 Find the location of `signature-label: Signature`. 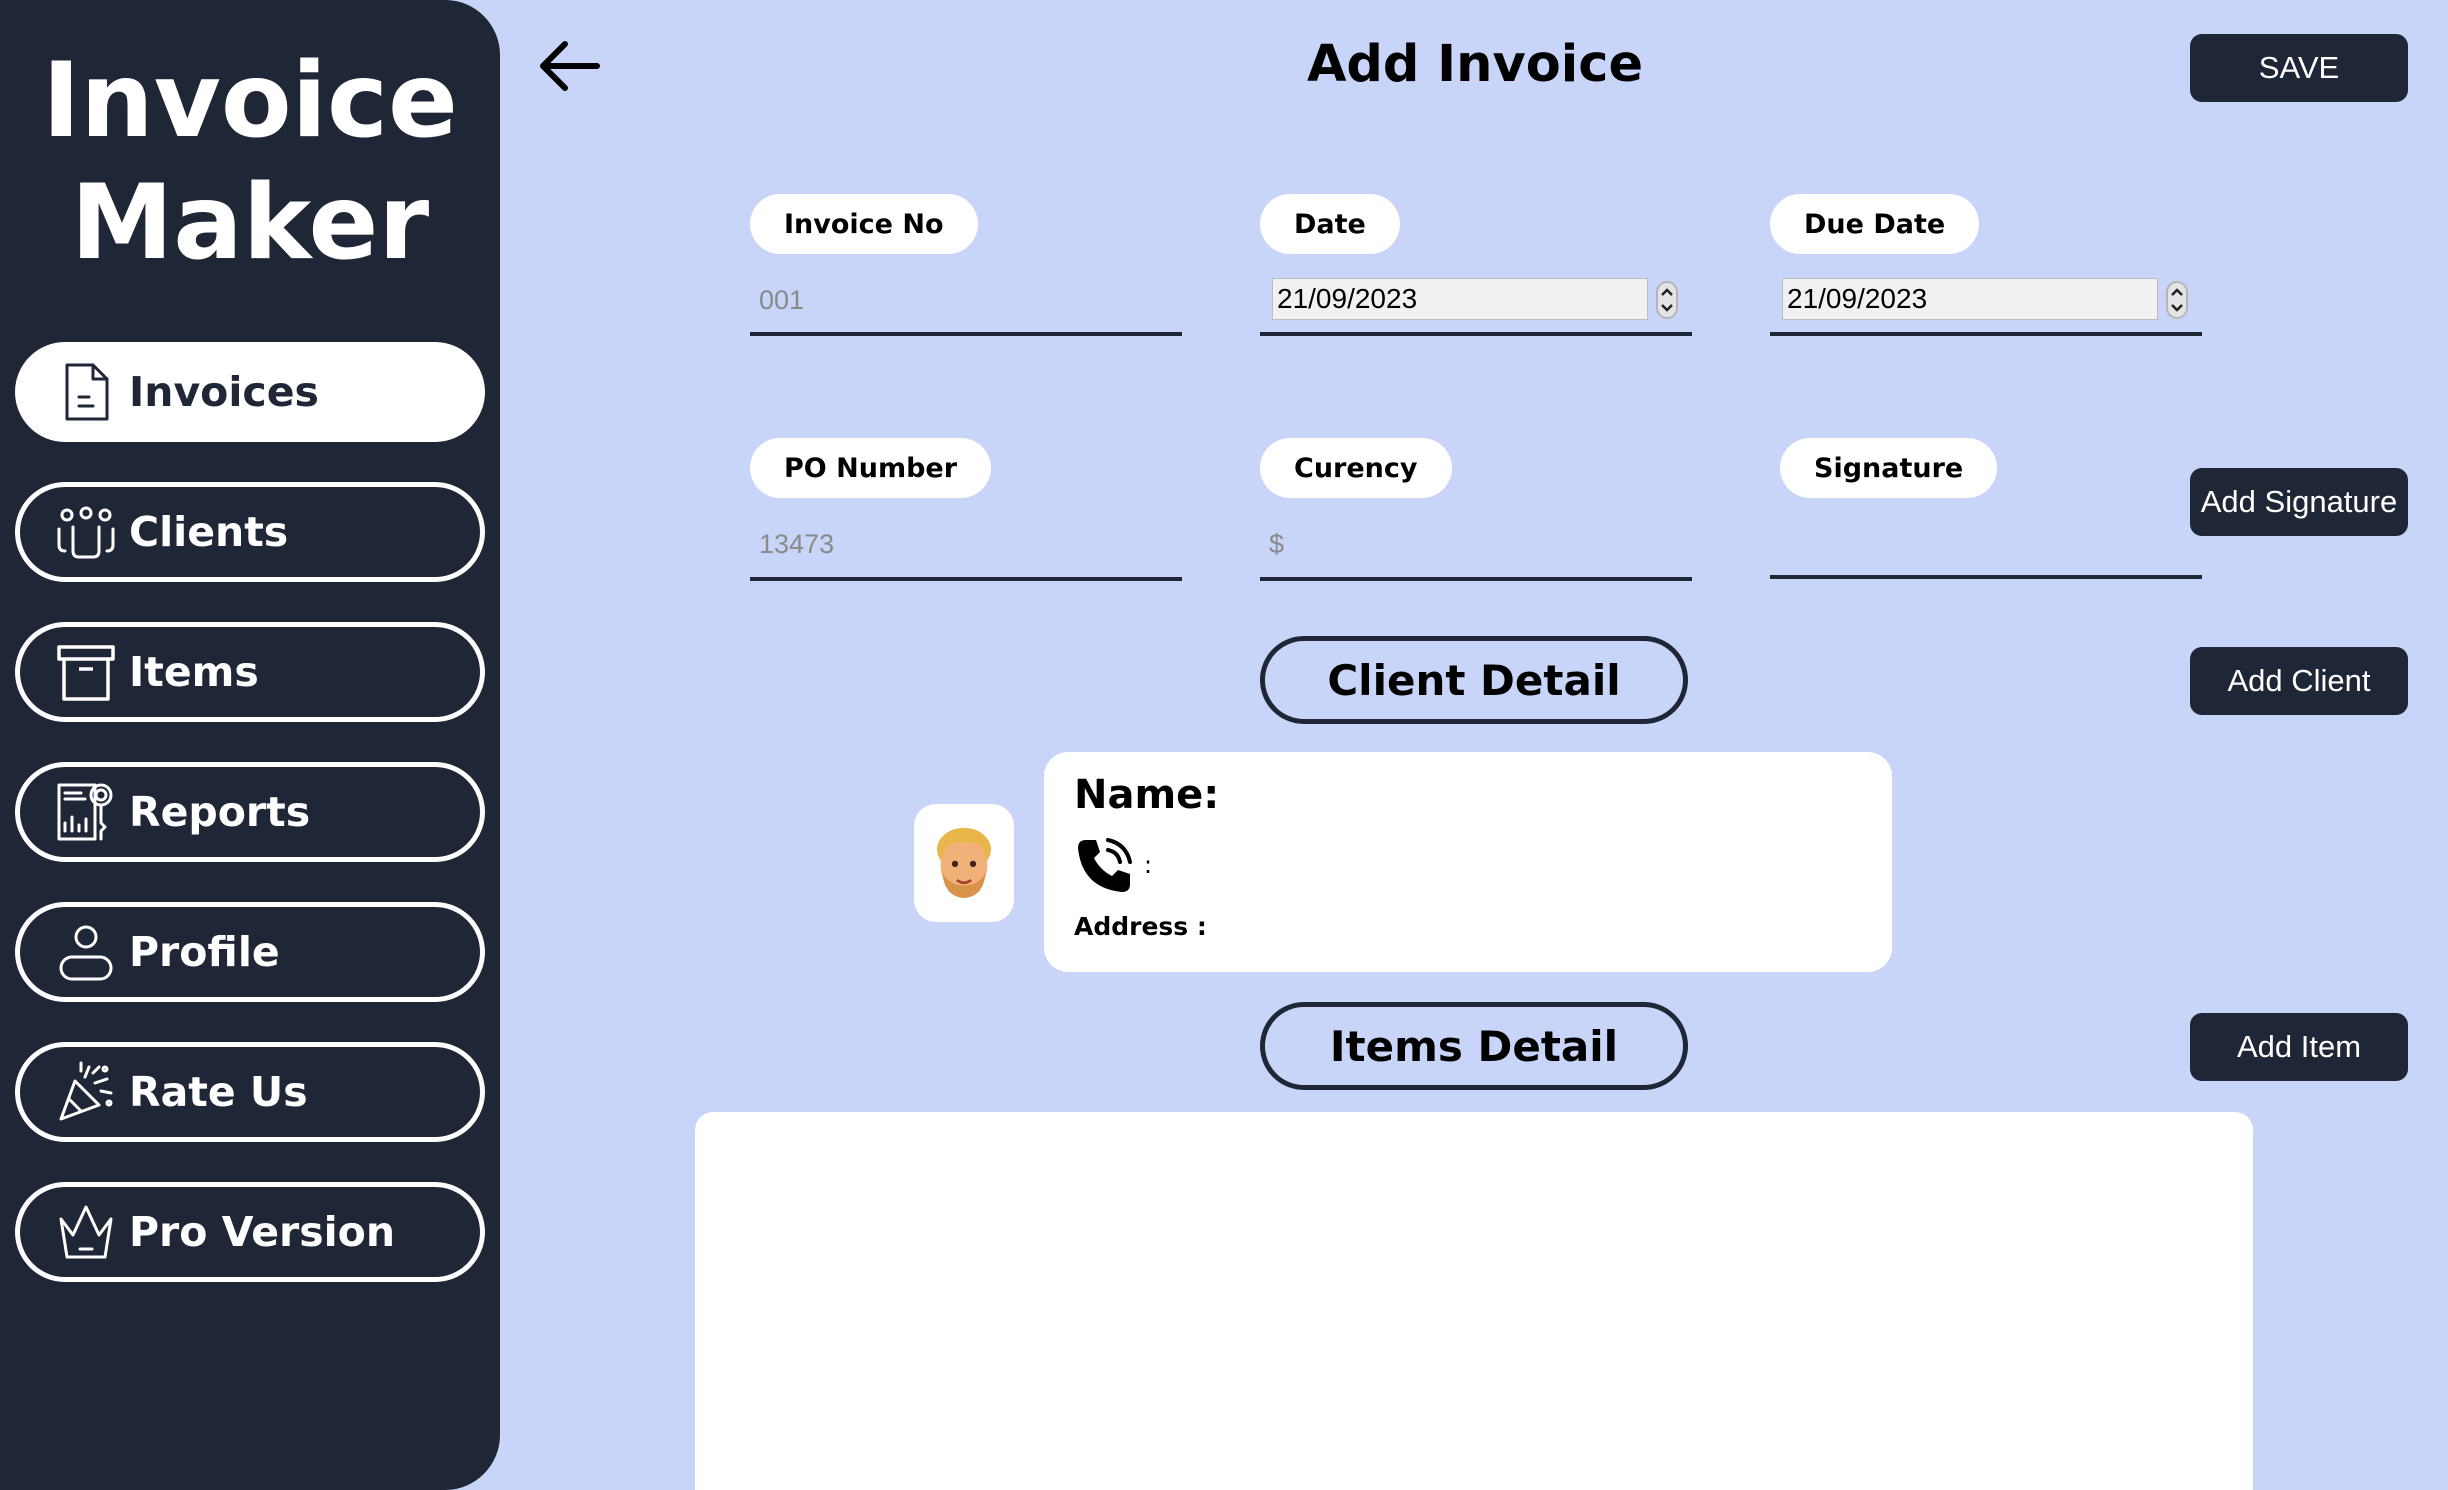

signature-label: Signature is located at coordinates (1889, 468).